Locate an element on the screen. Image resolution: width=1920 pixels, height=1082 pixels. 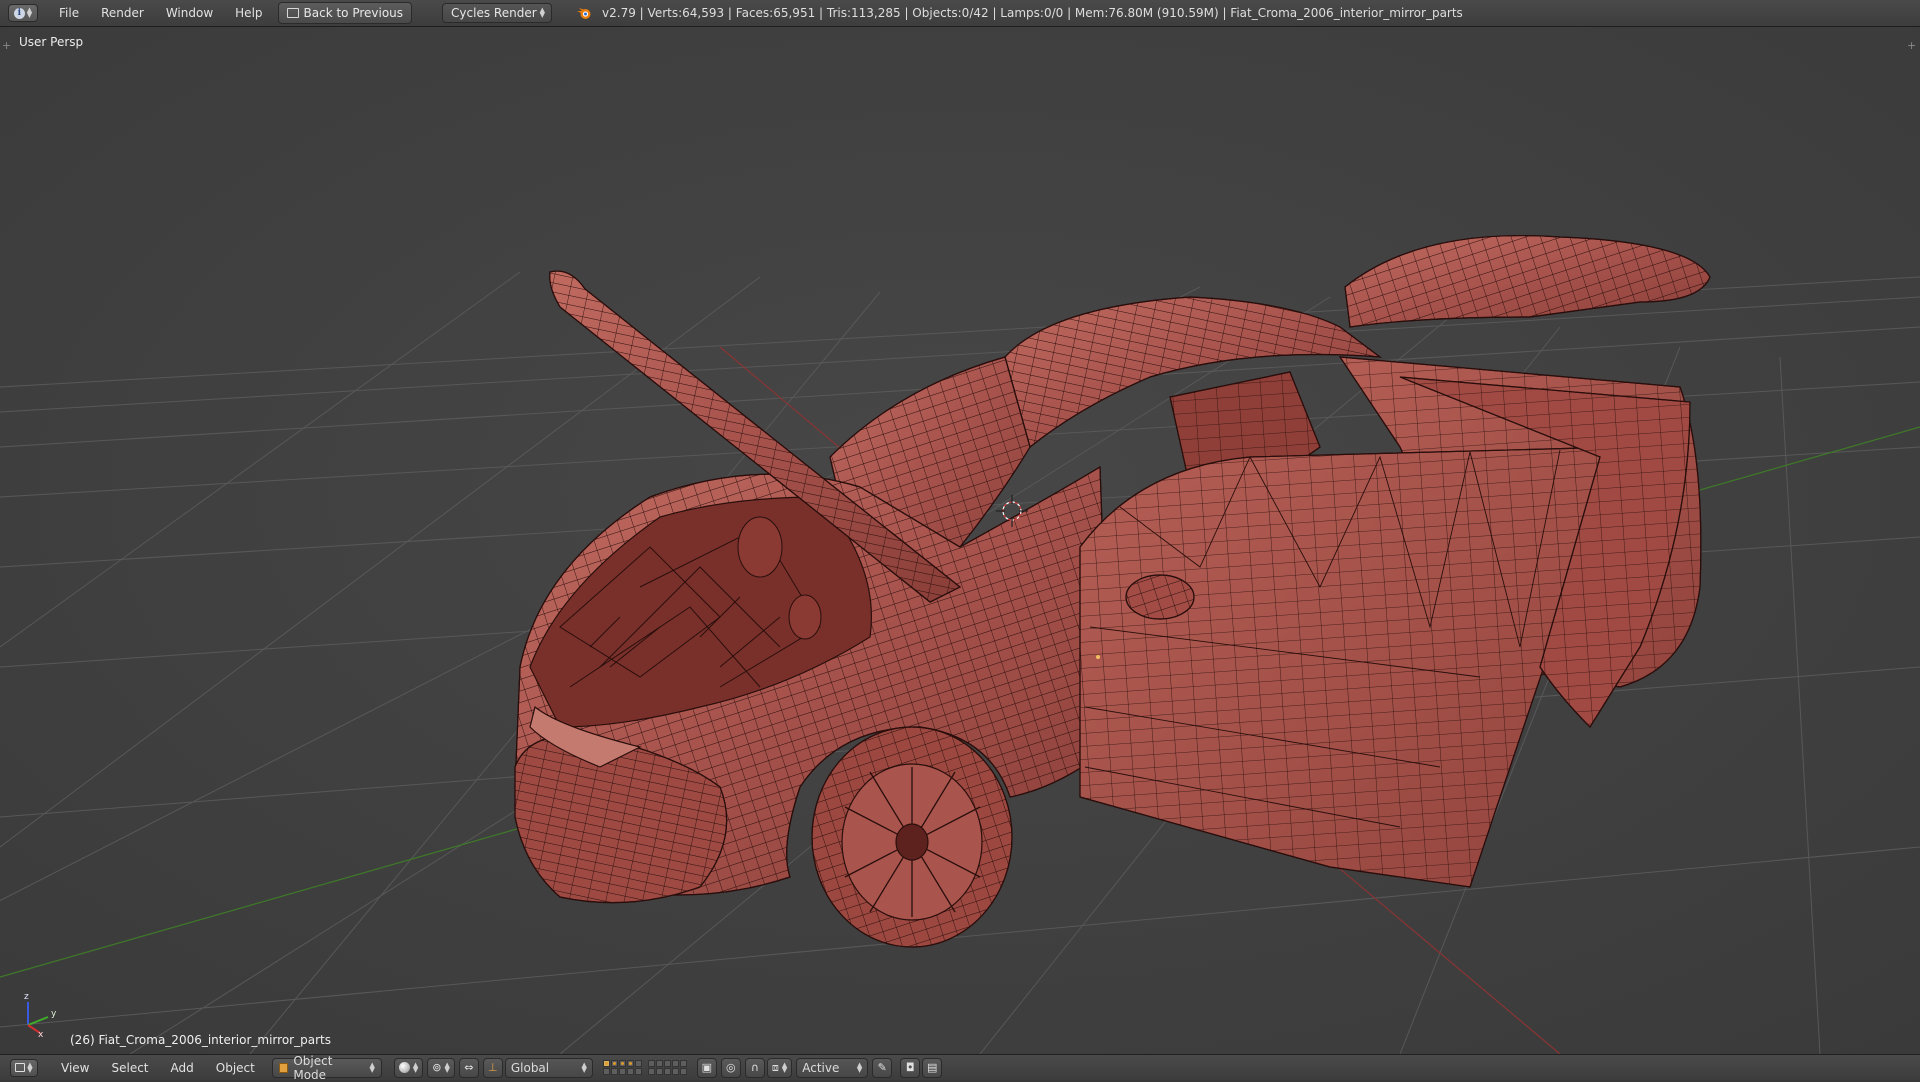
menu-file: File is located at coordinates (69, 13).